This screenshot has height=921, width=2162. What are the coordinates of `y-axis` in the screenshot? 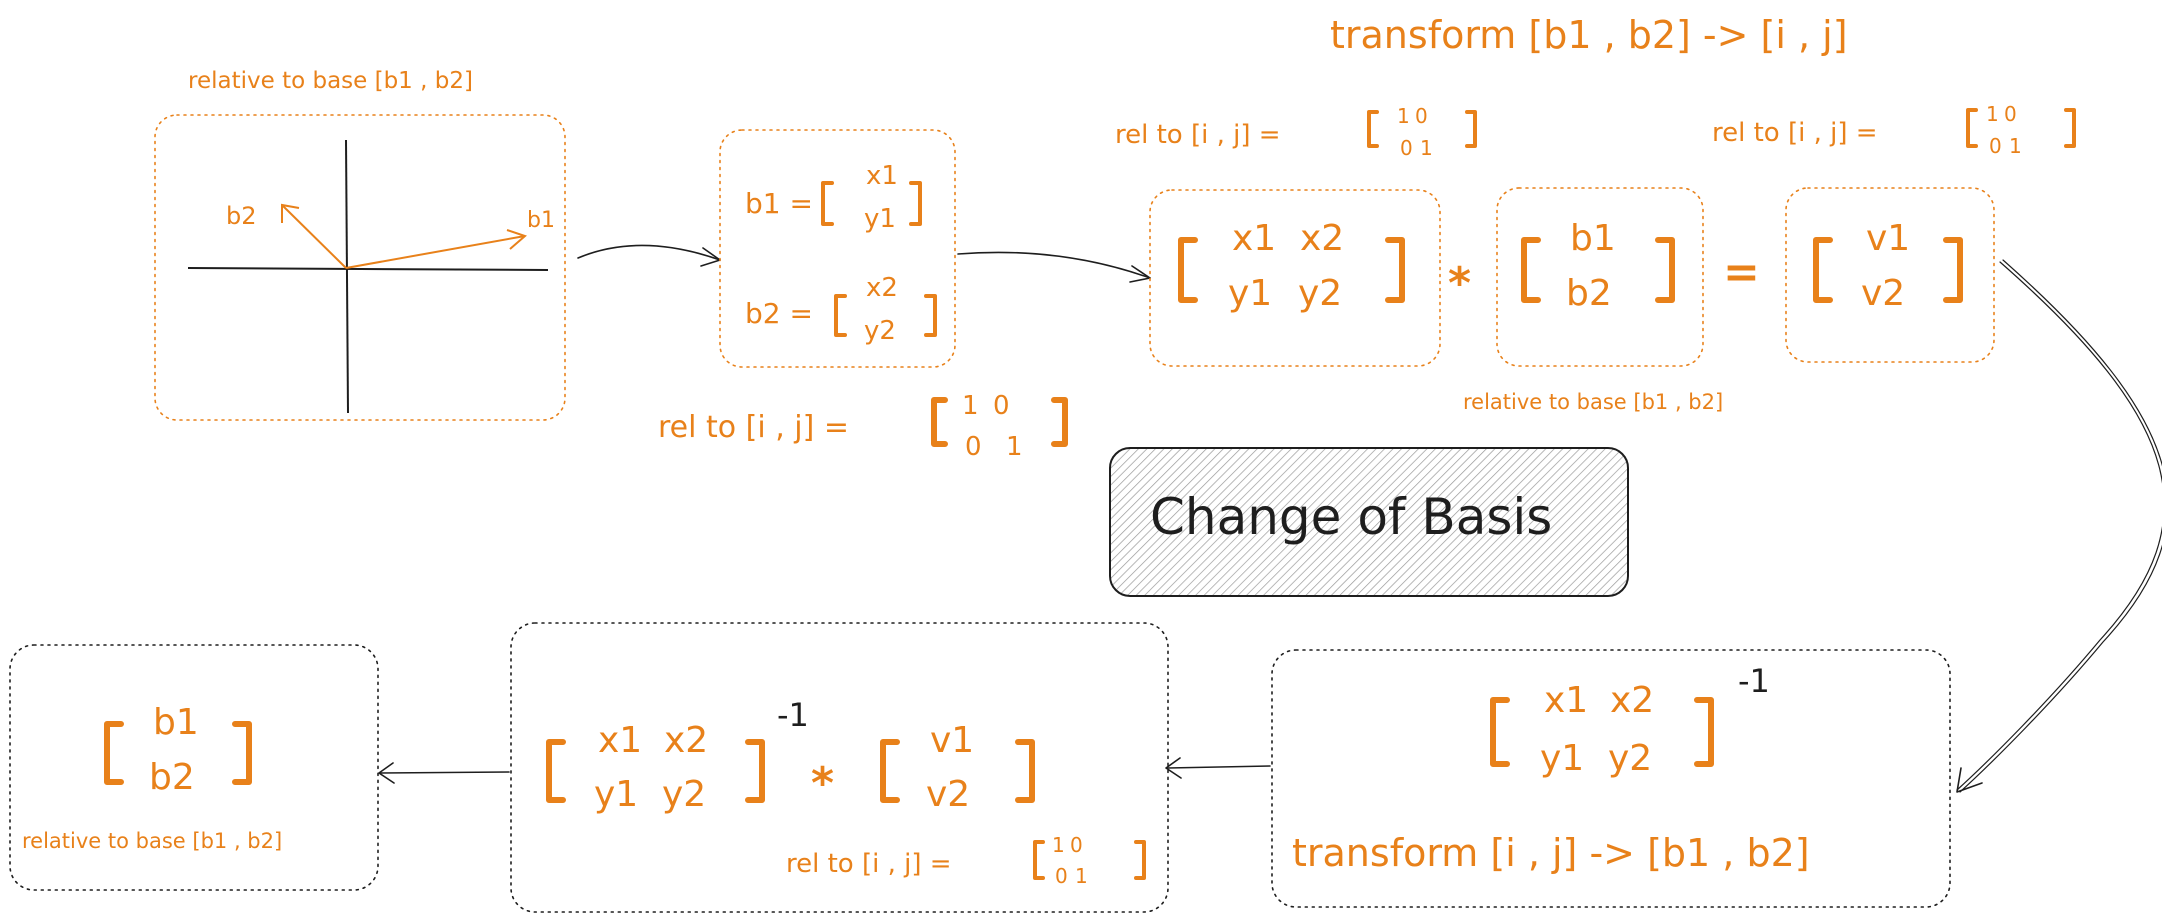 It's located at (347, 276).